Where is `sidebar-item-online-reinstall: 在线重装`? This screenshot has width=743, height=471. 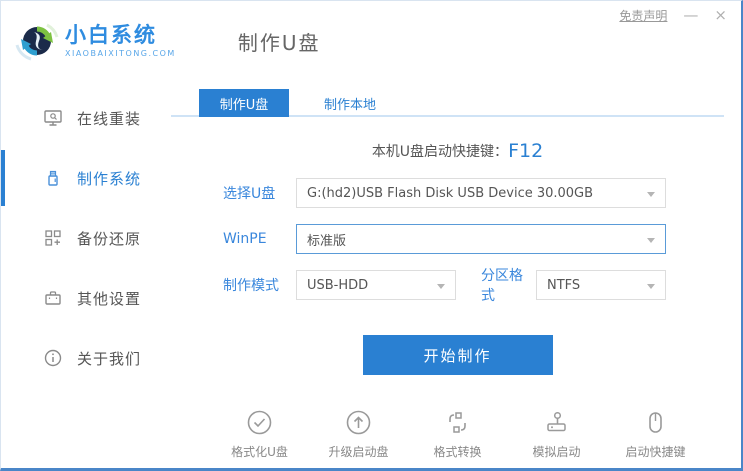
sidebar-item-online-reinstall: 在线重装 is located at coordinates (86, 118).